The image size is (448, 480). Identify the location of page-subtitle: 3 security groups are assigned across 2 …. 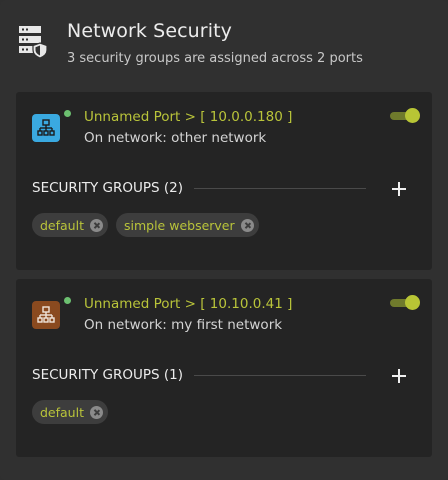
(215, 58).